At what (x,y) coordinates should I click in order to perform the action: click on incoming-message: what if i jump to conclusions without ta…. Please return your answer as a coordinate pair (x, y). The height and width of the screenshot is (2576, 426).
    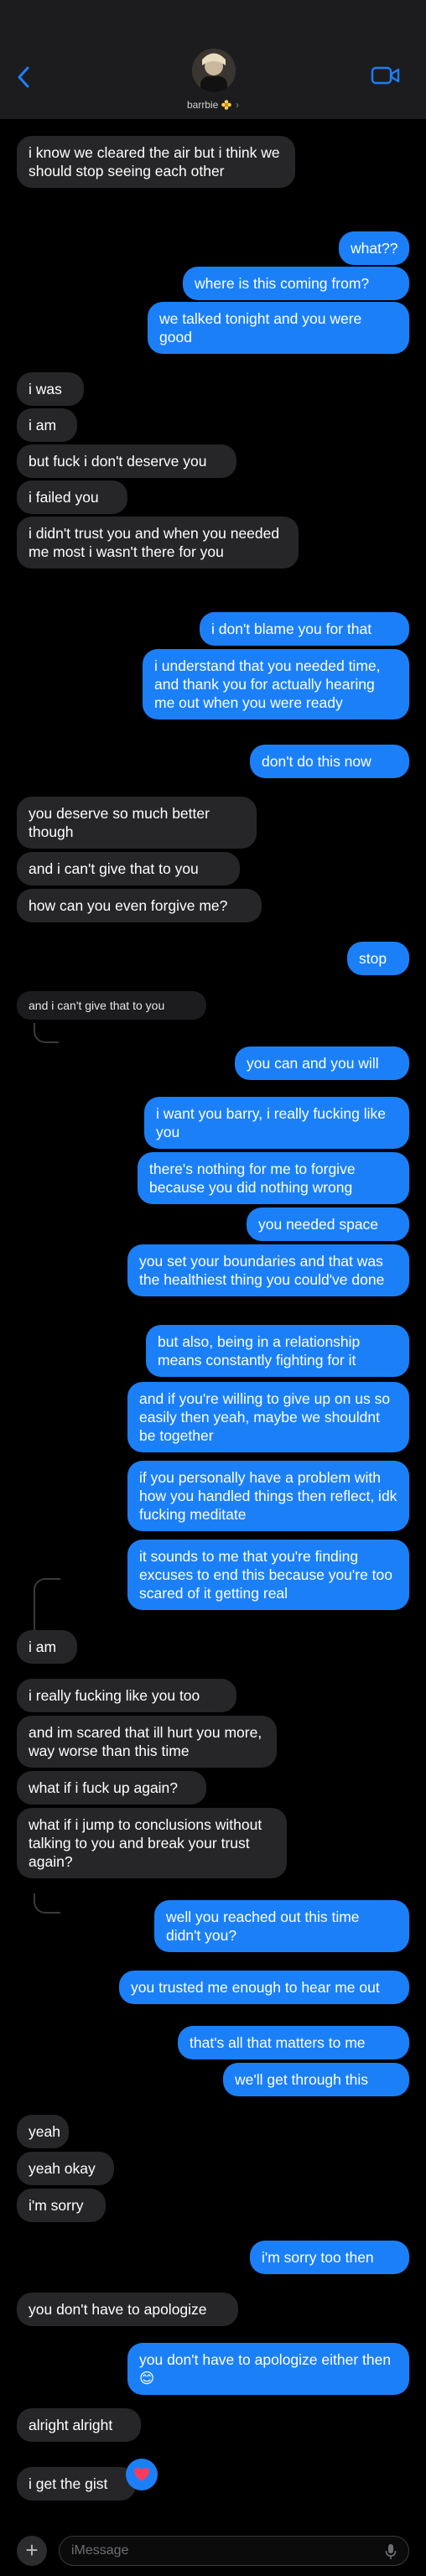
    Looking at the image, I should click on (152, 1843).